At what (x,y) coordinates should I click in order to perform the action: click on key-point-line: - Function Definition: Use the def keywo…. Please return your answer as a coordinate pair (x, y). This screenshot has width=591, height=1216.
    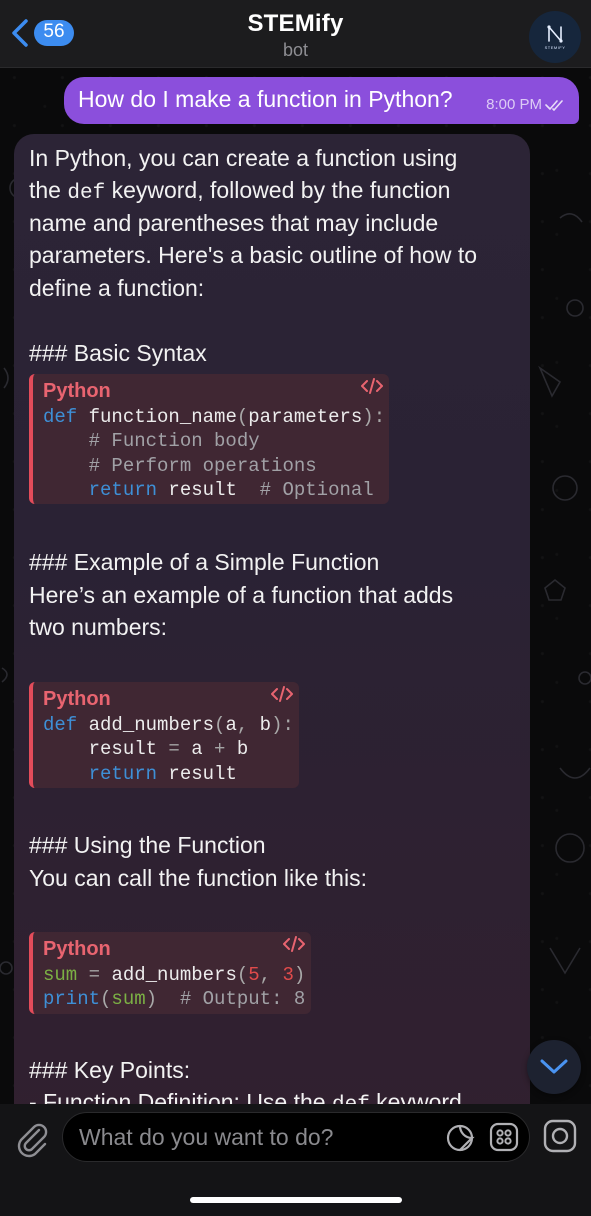
    Looking at the image, I should click on (245, 1096).